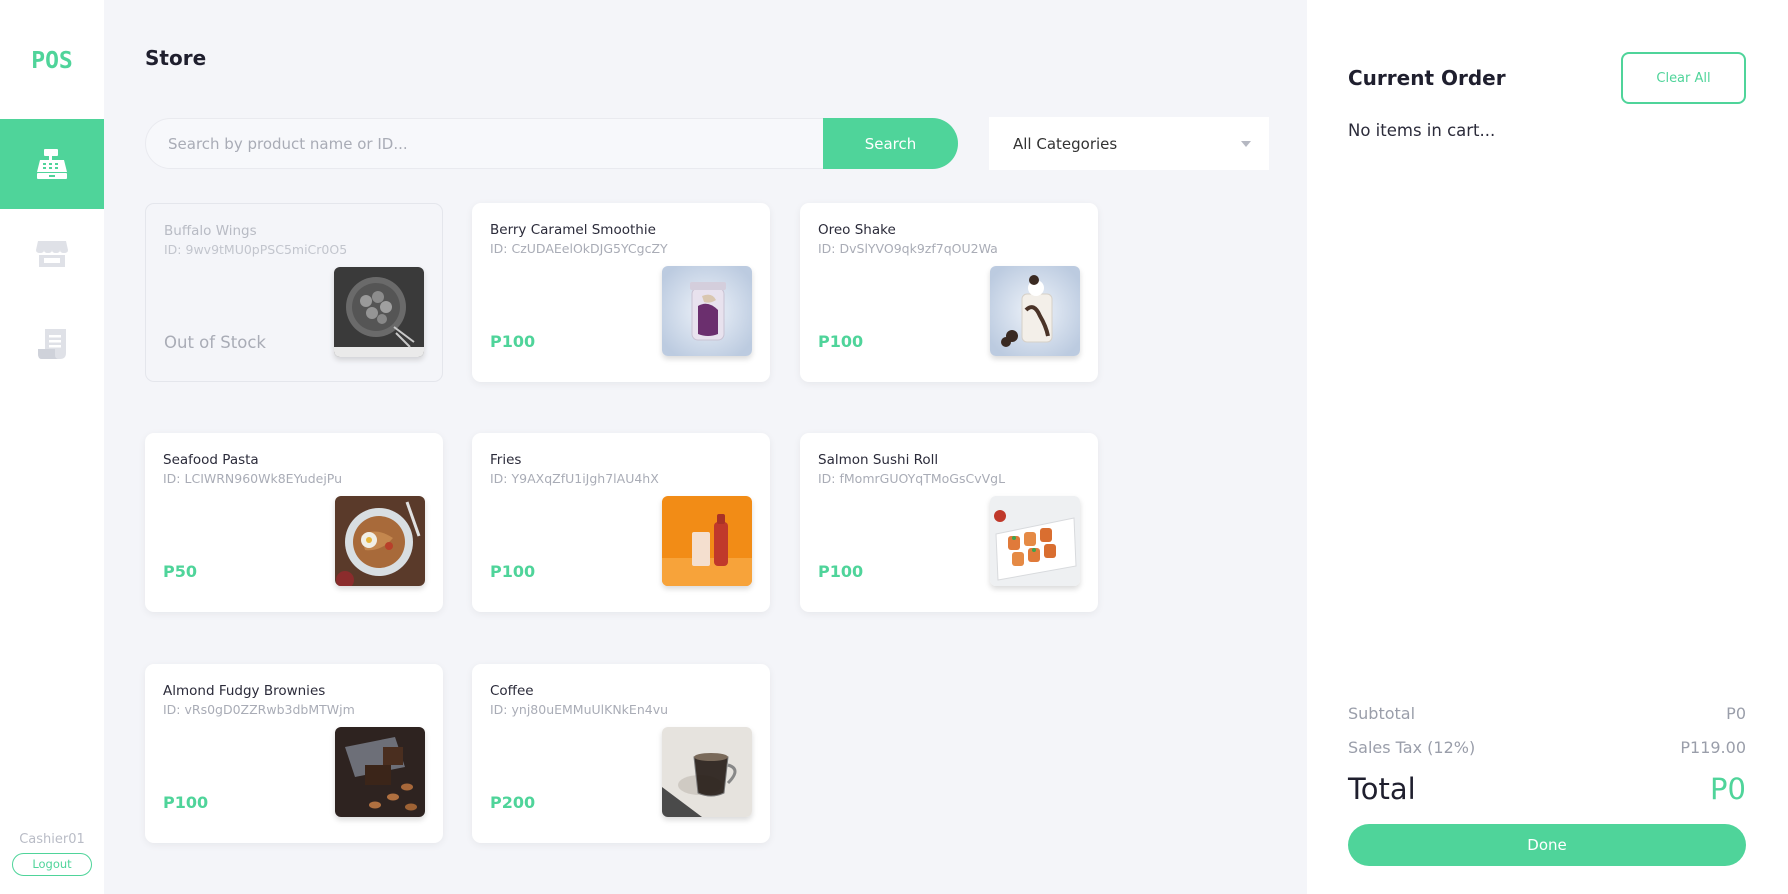  What do you see at coordinates (506, 460) in the screenshot?
I see `product-name: Fries` at bounding box center [506, 460].